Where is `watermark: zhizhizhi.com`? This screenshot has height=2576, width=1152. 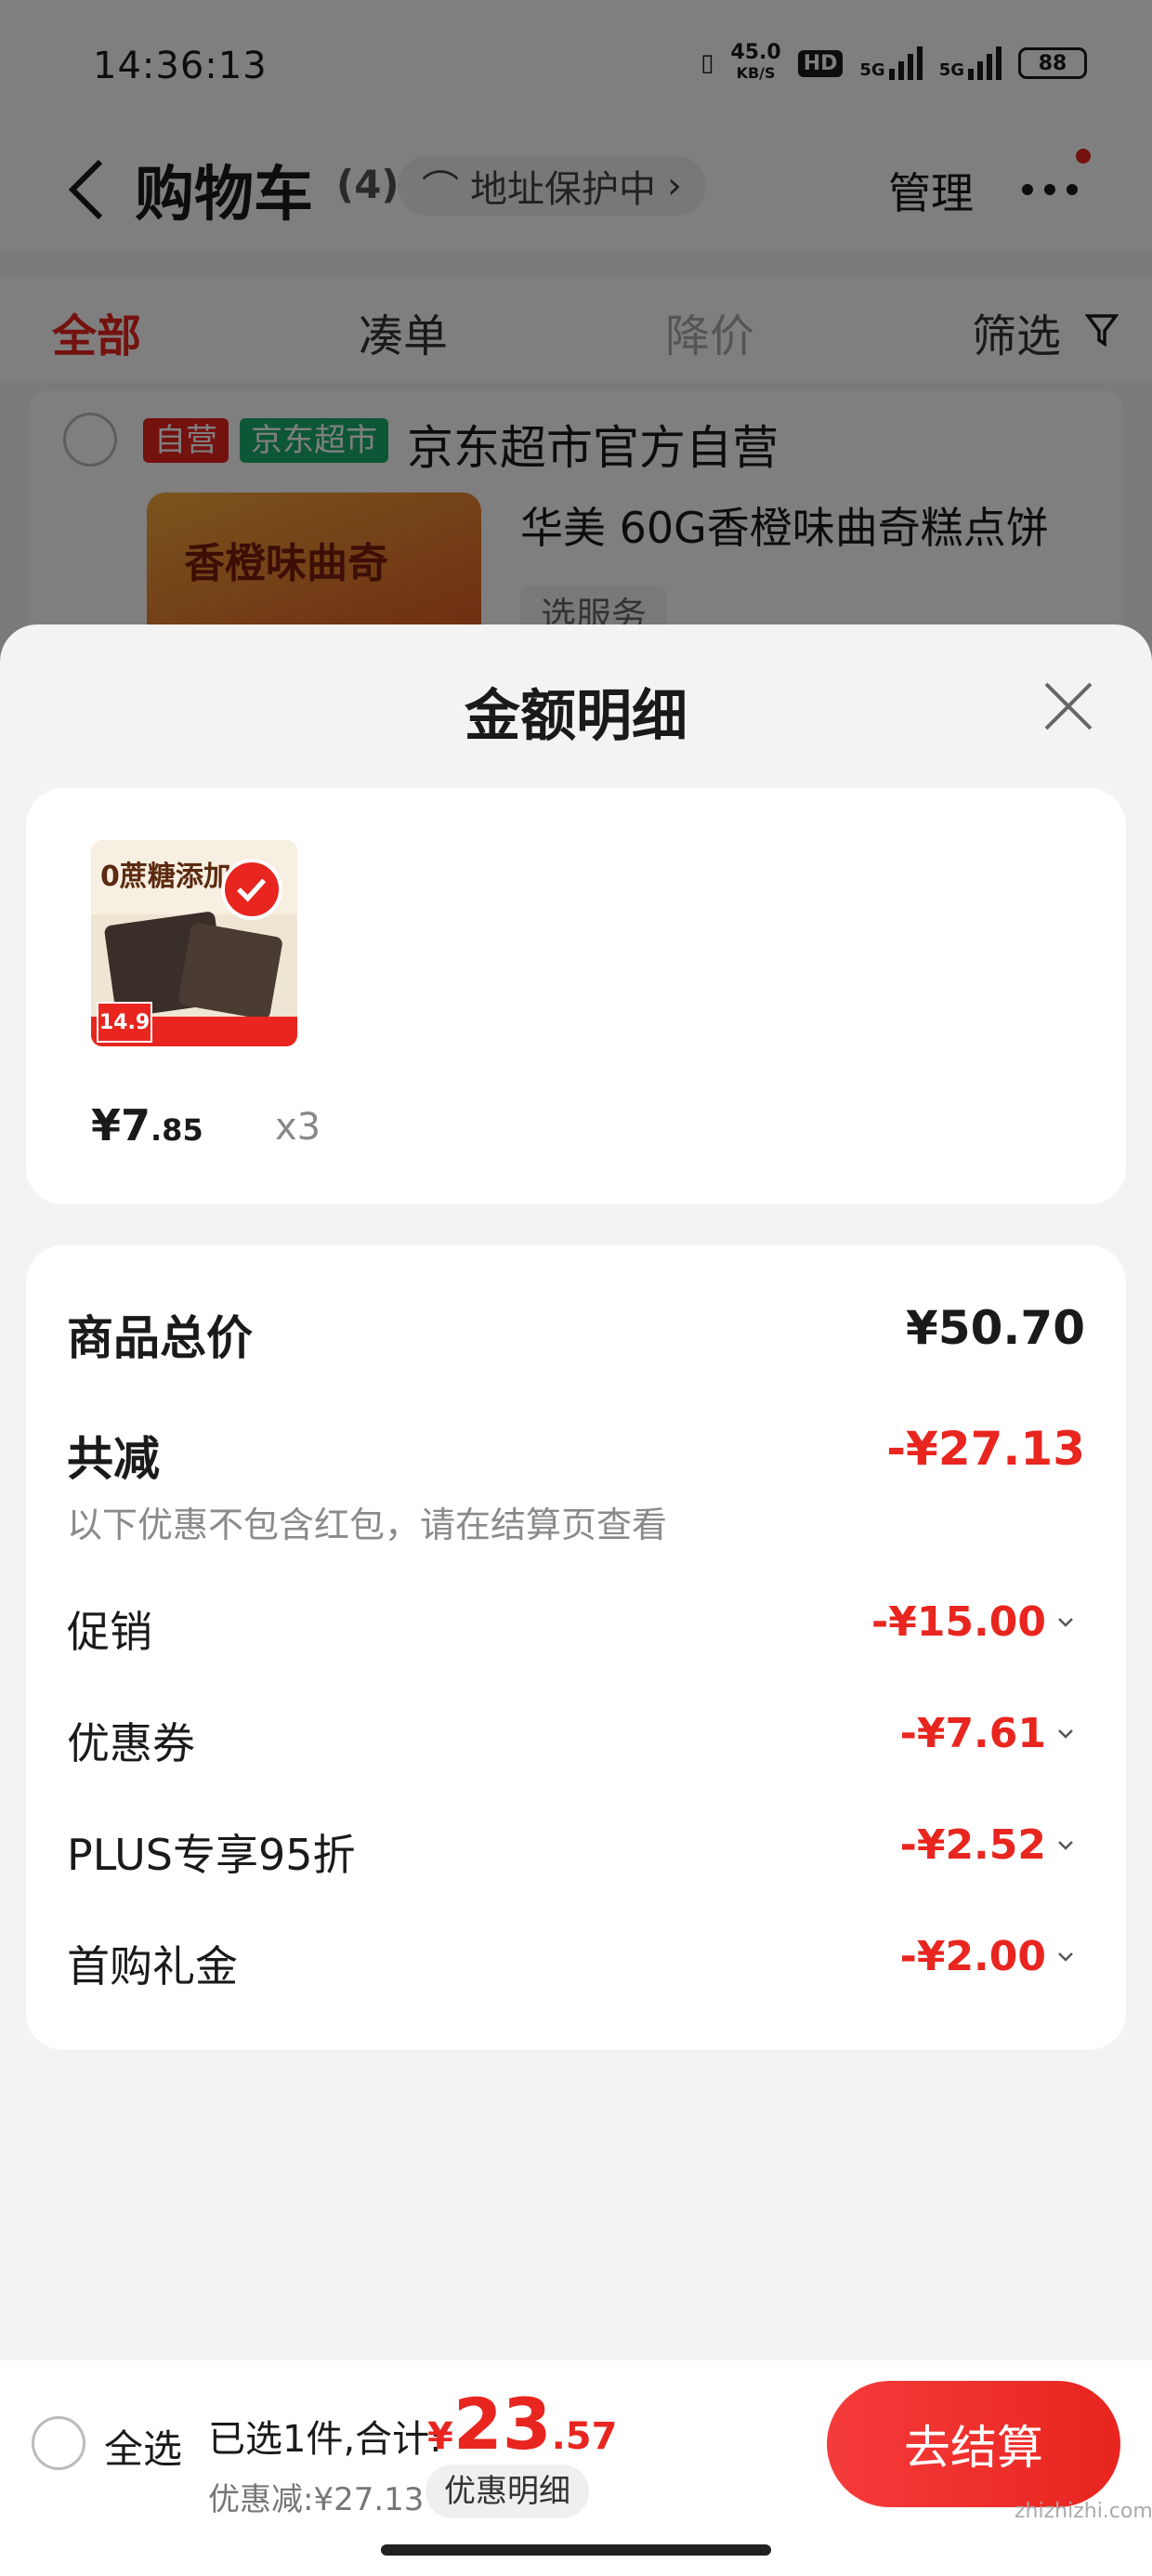 watermark: zhizhizhi.com is located at coordinates (1083, 2511).